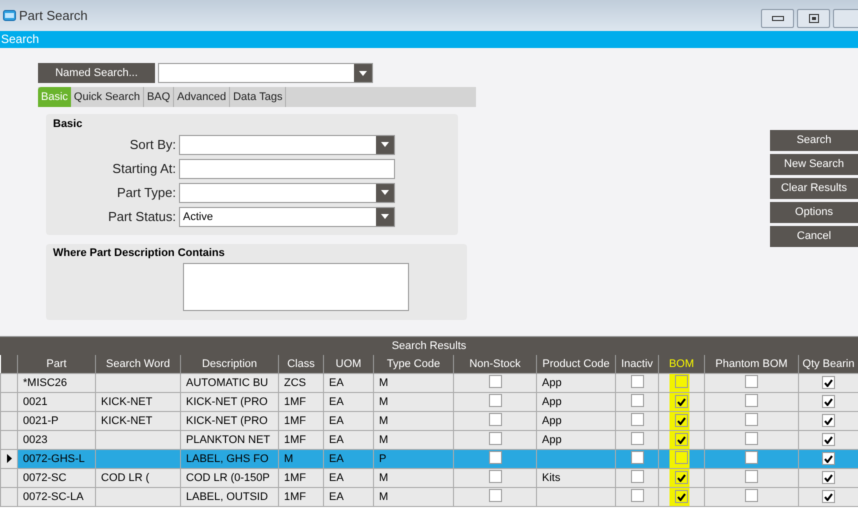 This screenshot has height=525, width=858. I want to click on table-row: 0072-SC COD LR ( COD LR (0-150P 1MF EA M Kits, so click(429, 478).